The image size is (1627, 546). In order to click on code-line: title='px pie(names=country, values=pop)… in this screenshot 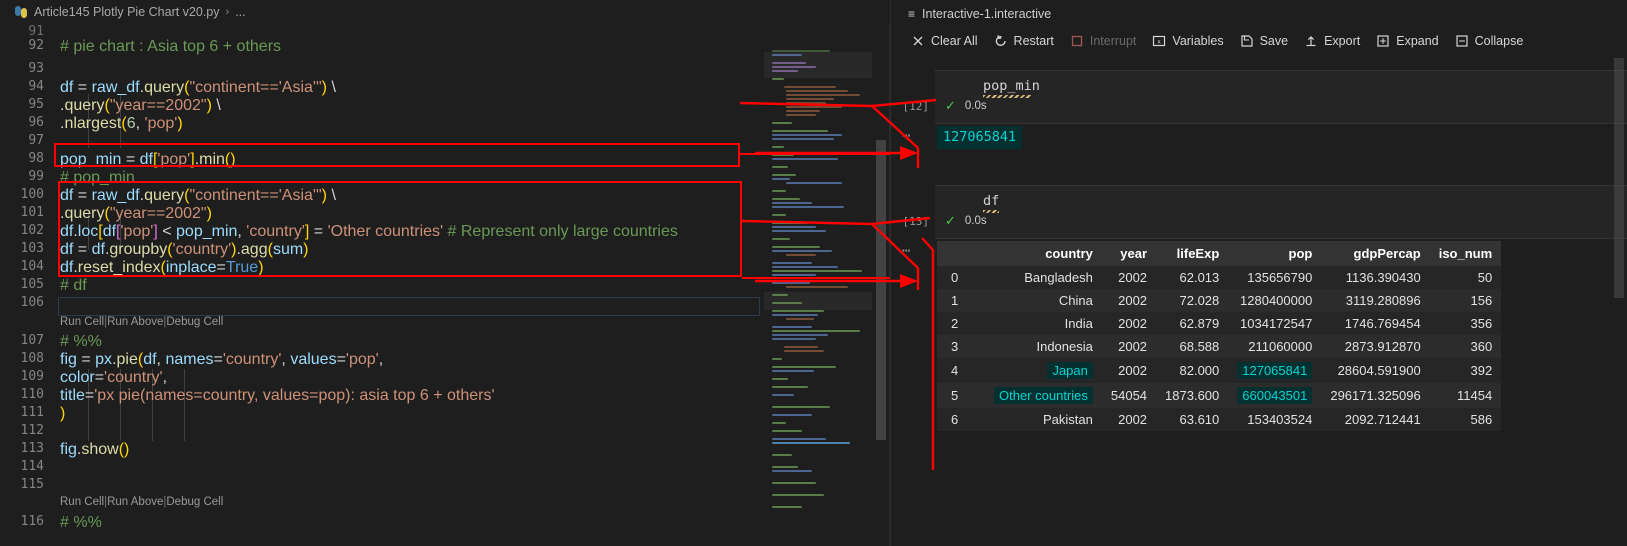, I will do `click(277, 396)`.